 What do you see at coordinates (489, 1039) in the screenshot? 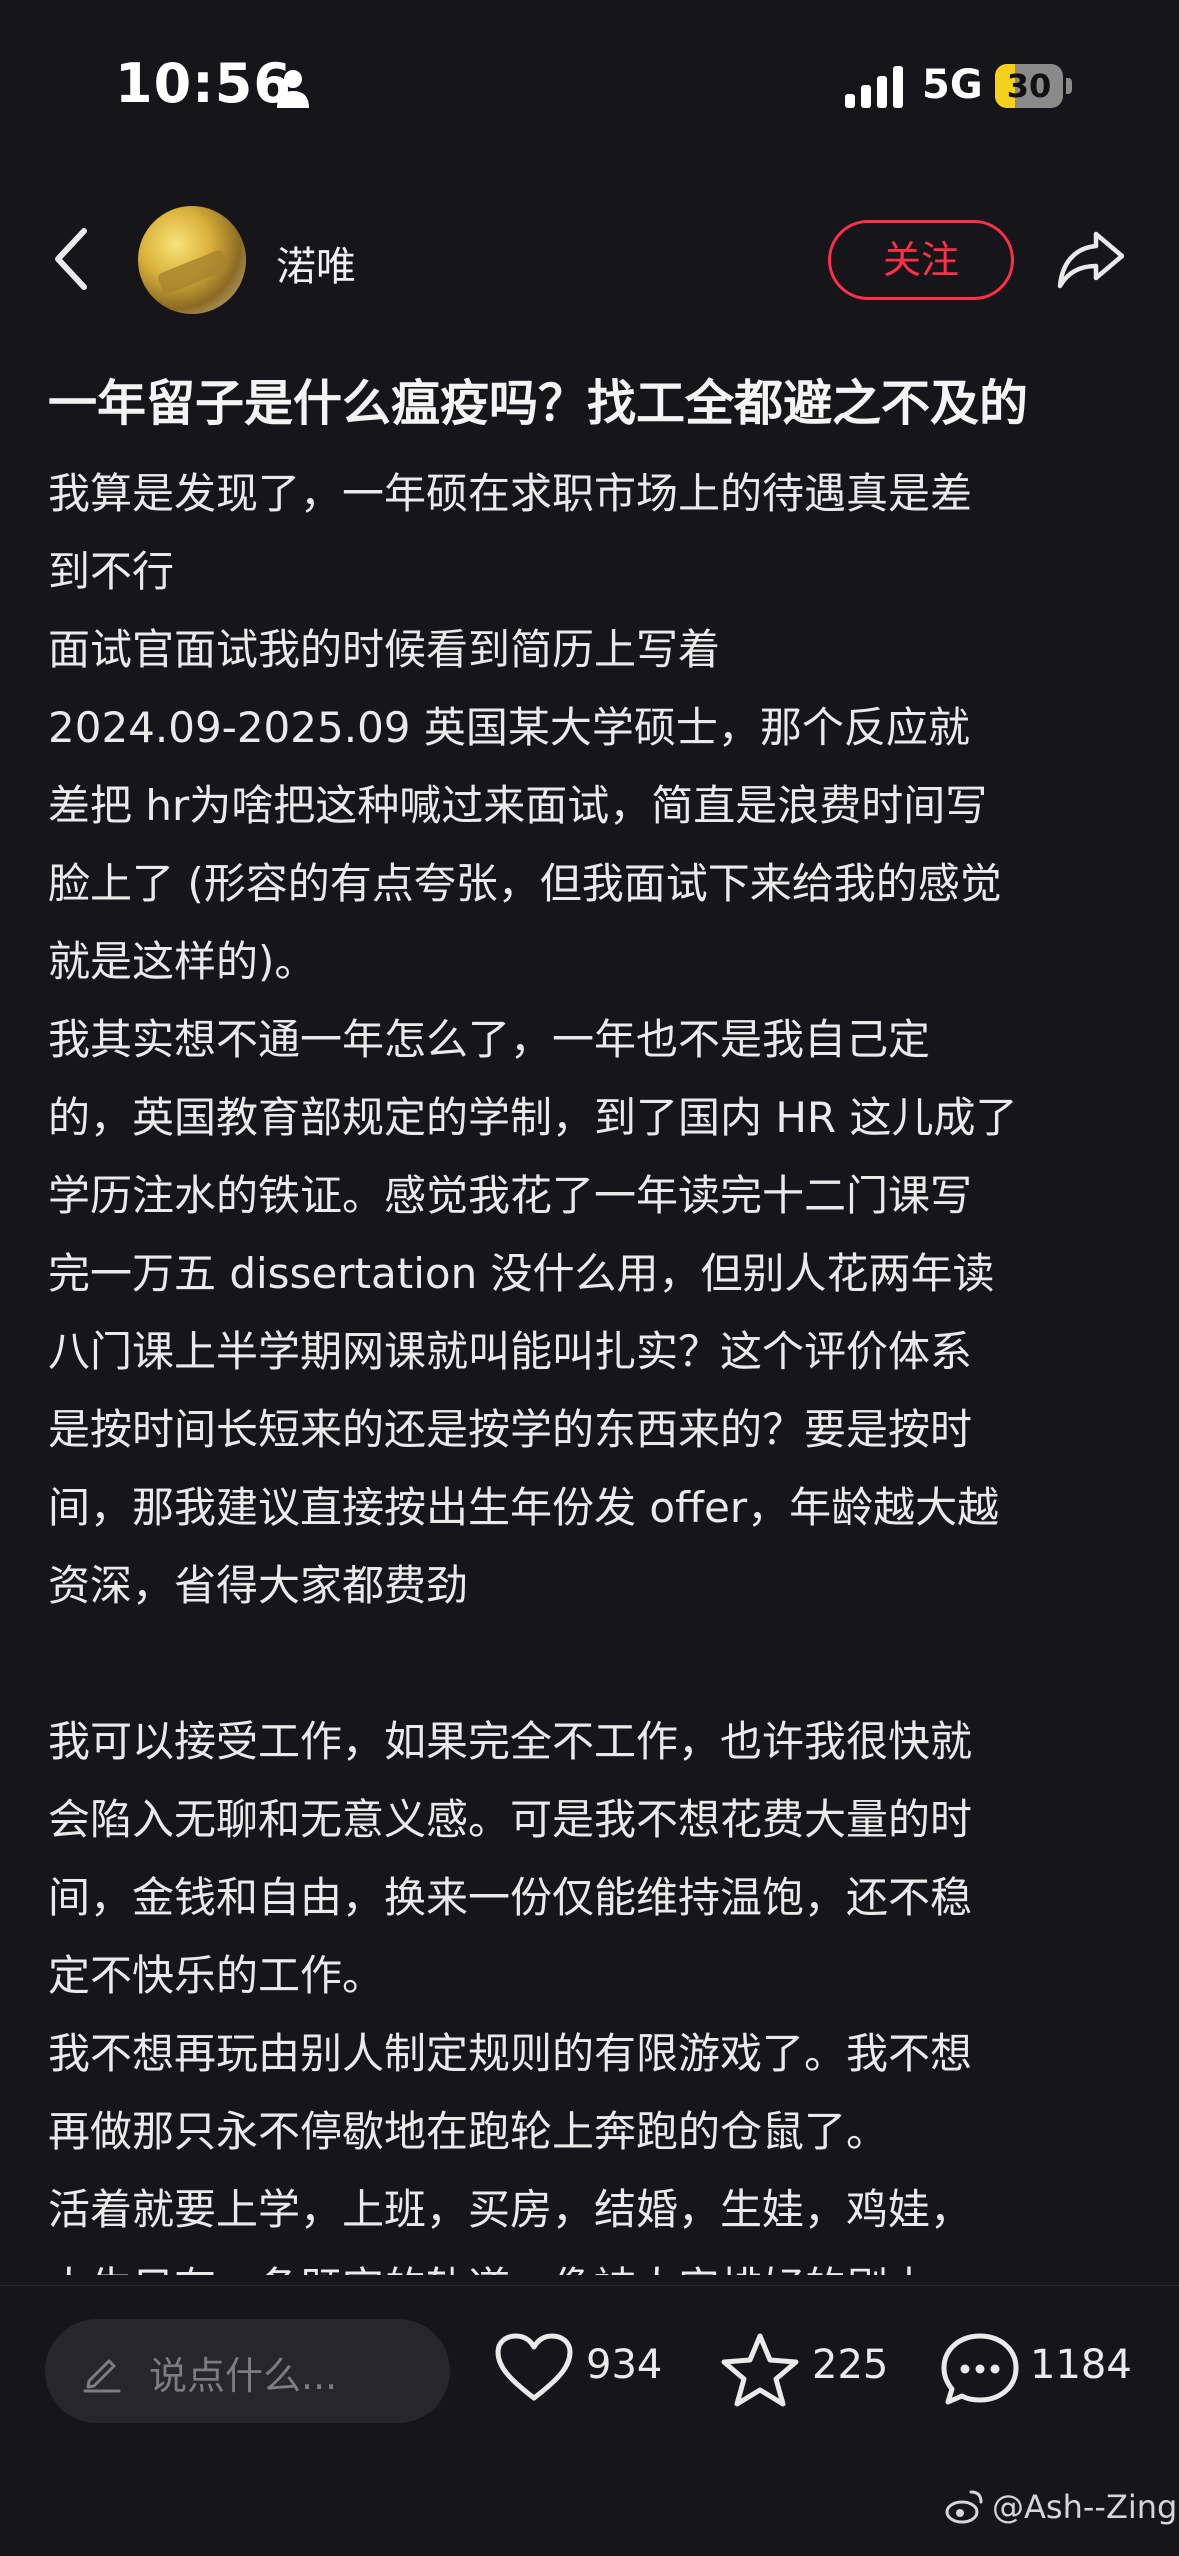
I see `post-text-line: 我其实想不通一年怎么了，一年也不是我自己定` at bounding box center [489, 1039].